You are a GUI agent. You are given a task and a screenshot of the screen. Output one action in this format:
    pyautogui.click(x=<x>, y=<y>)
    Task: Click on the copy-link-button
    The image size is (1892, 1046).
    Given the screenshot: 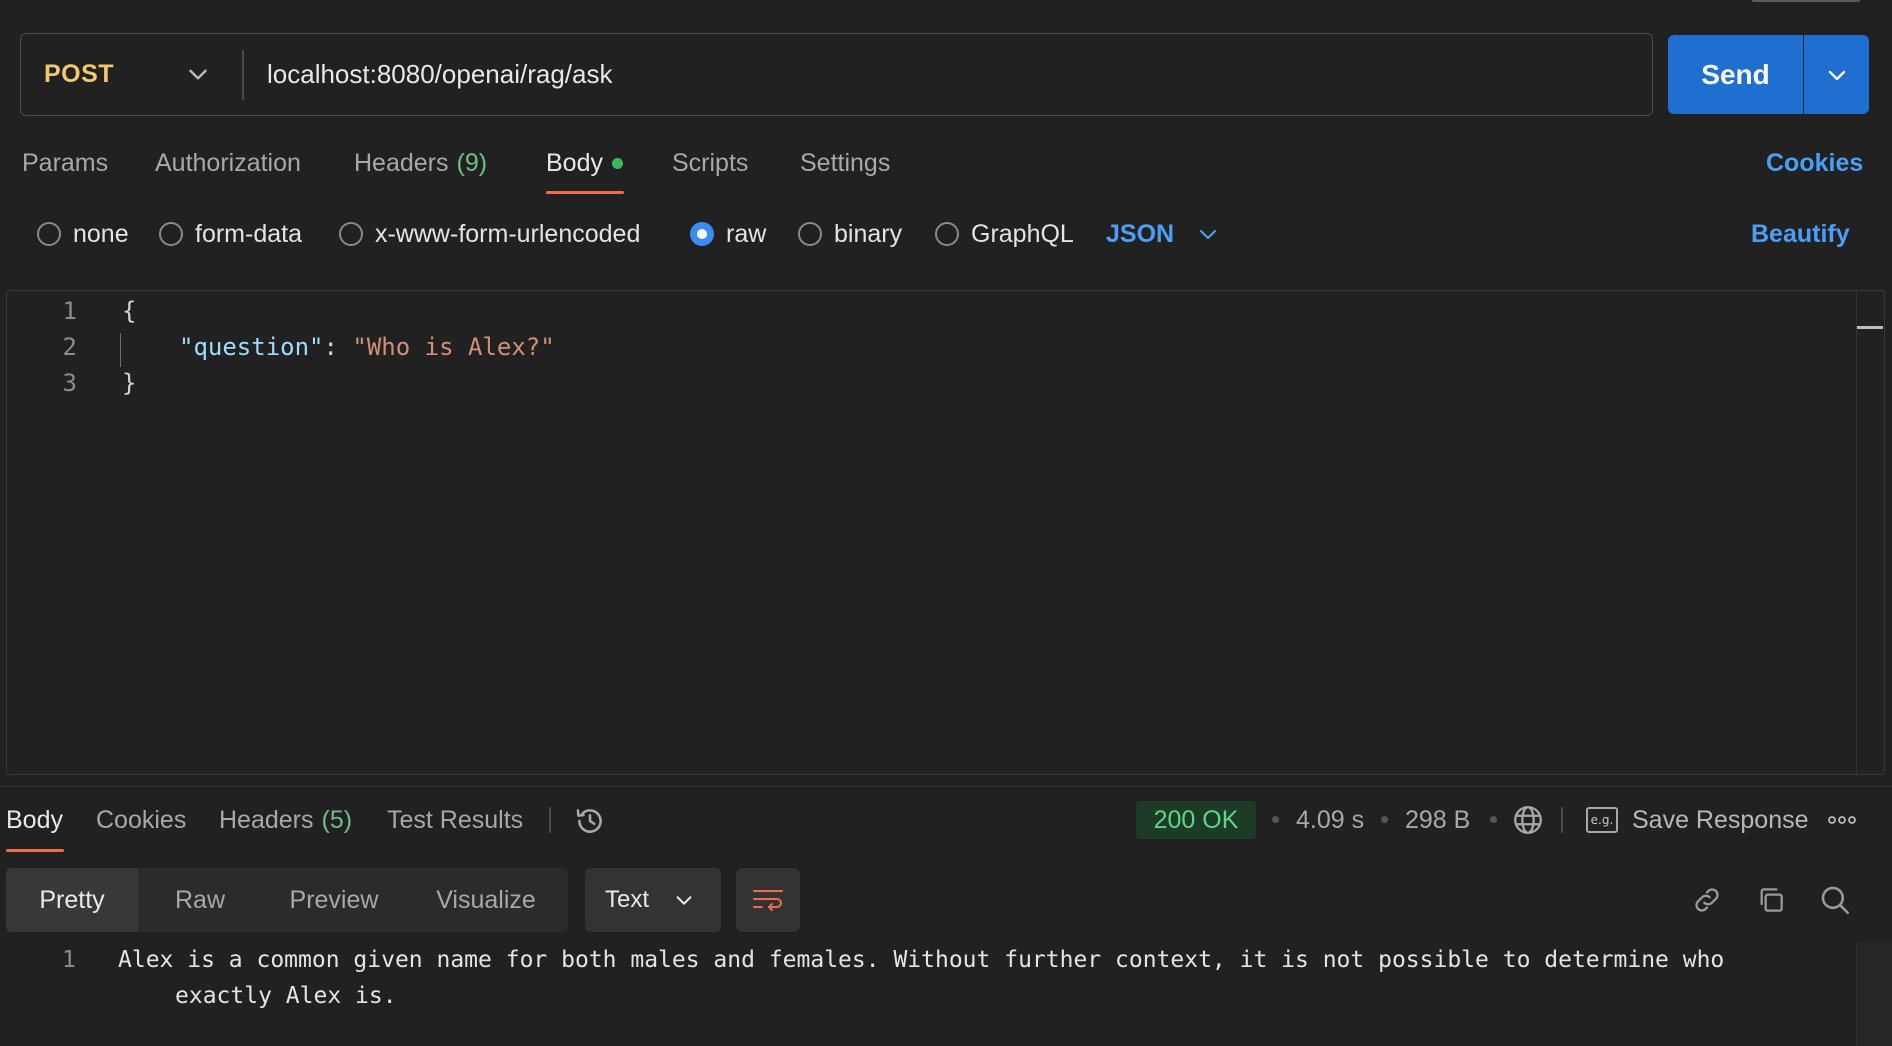 What is the action you would take?
    pyautogui.click(x=1707, y=900)
    